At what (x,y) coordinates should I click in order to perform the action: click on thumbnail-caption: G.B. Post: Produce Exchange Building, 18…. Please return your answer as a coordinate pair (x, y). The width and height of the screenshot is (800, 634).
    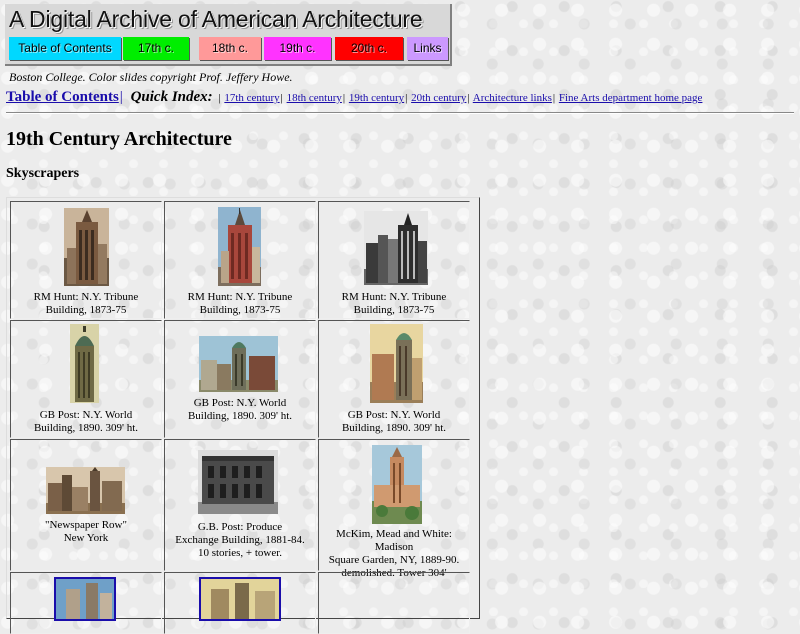
    Looking at the image, I should click on (240, 540).